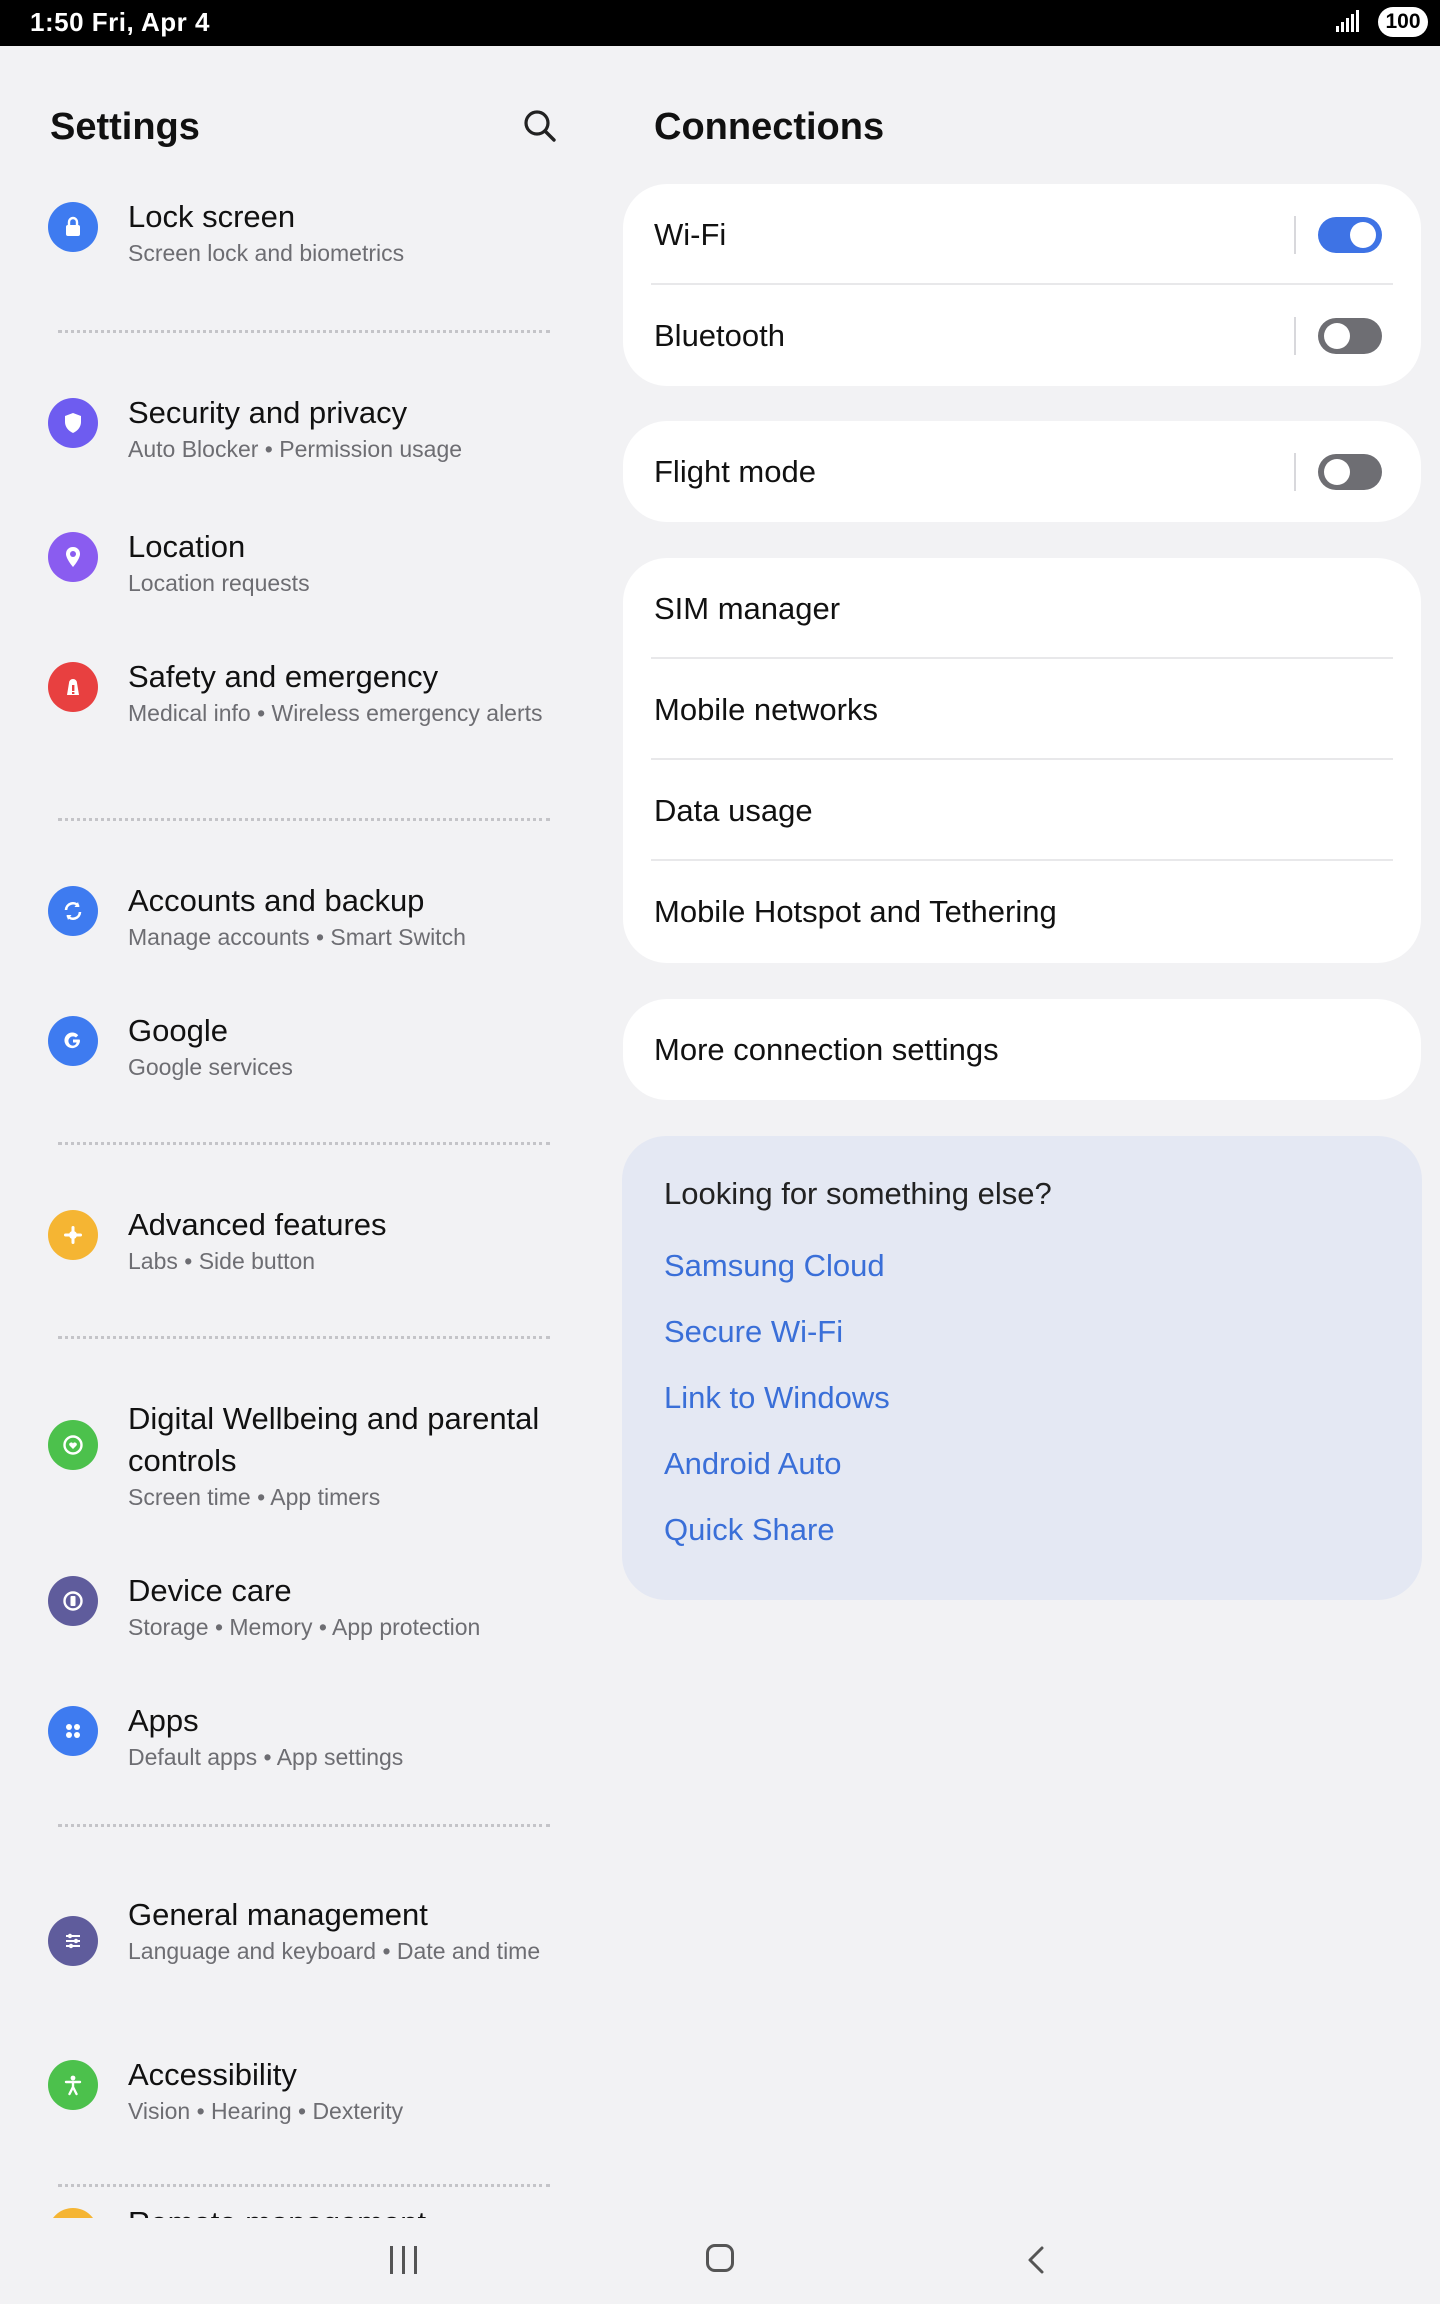 The width and height of the screenshot is (1440, 2304). What do you see at coordinates (219, 583) in the screenshot?
I see `item-subtitle: Location requests` at bounding box center [219, 583].